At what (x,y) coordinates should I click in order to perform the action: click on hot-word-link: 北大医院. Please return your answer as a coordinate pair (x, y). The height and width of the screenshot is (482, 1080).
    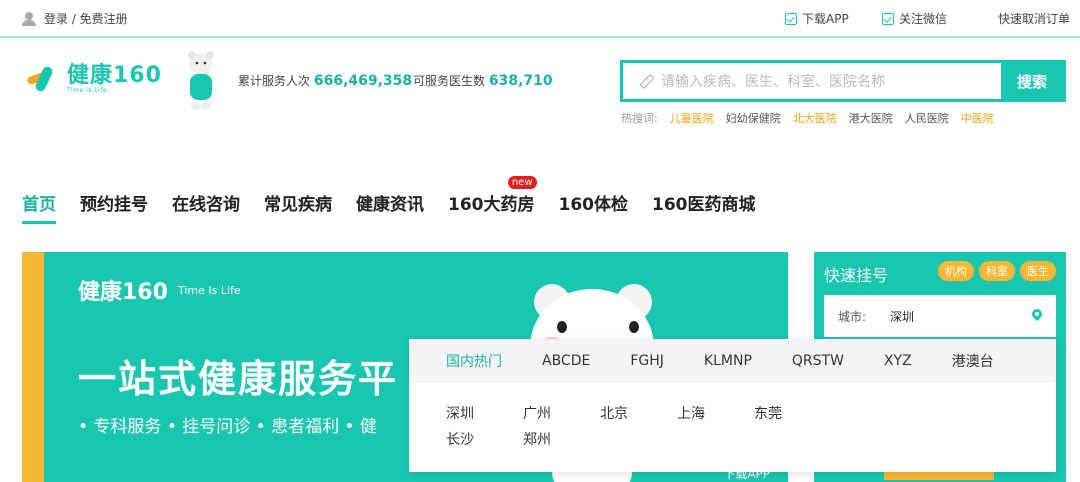
    Looking at the image, I should click on (815, 118).